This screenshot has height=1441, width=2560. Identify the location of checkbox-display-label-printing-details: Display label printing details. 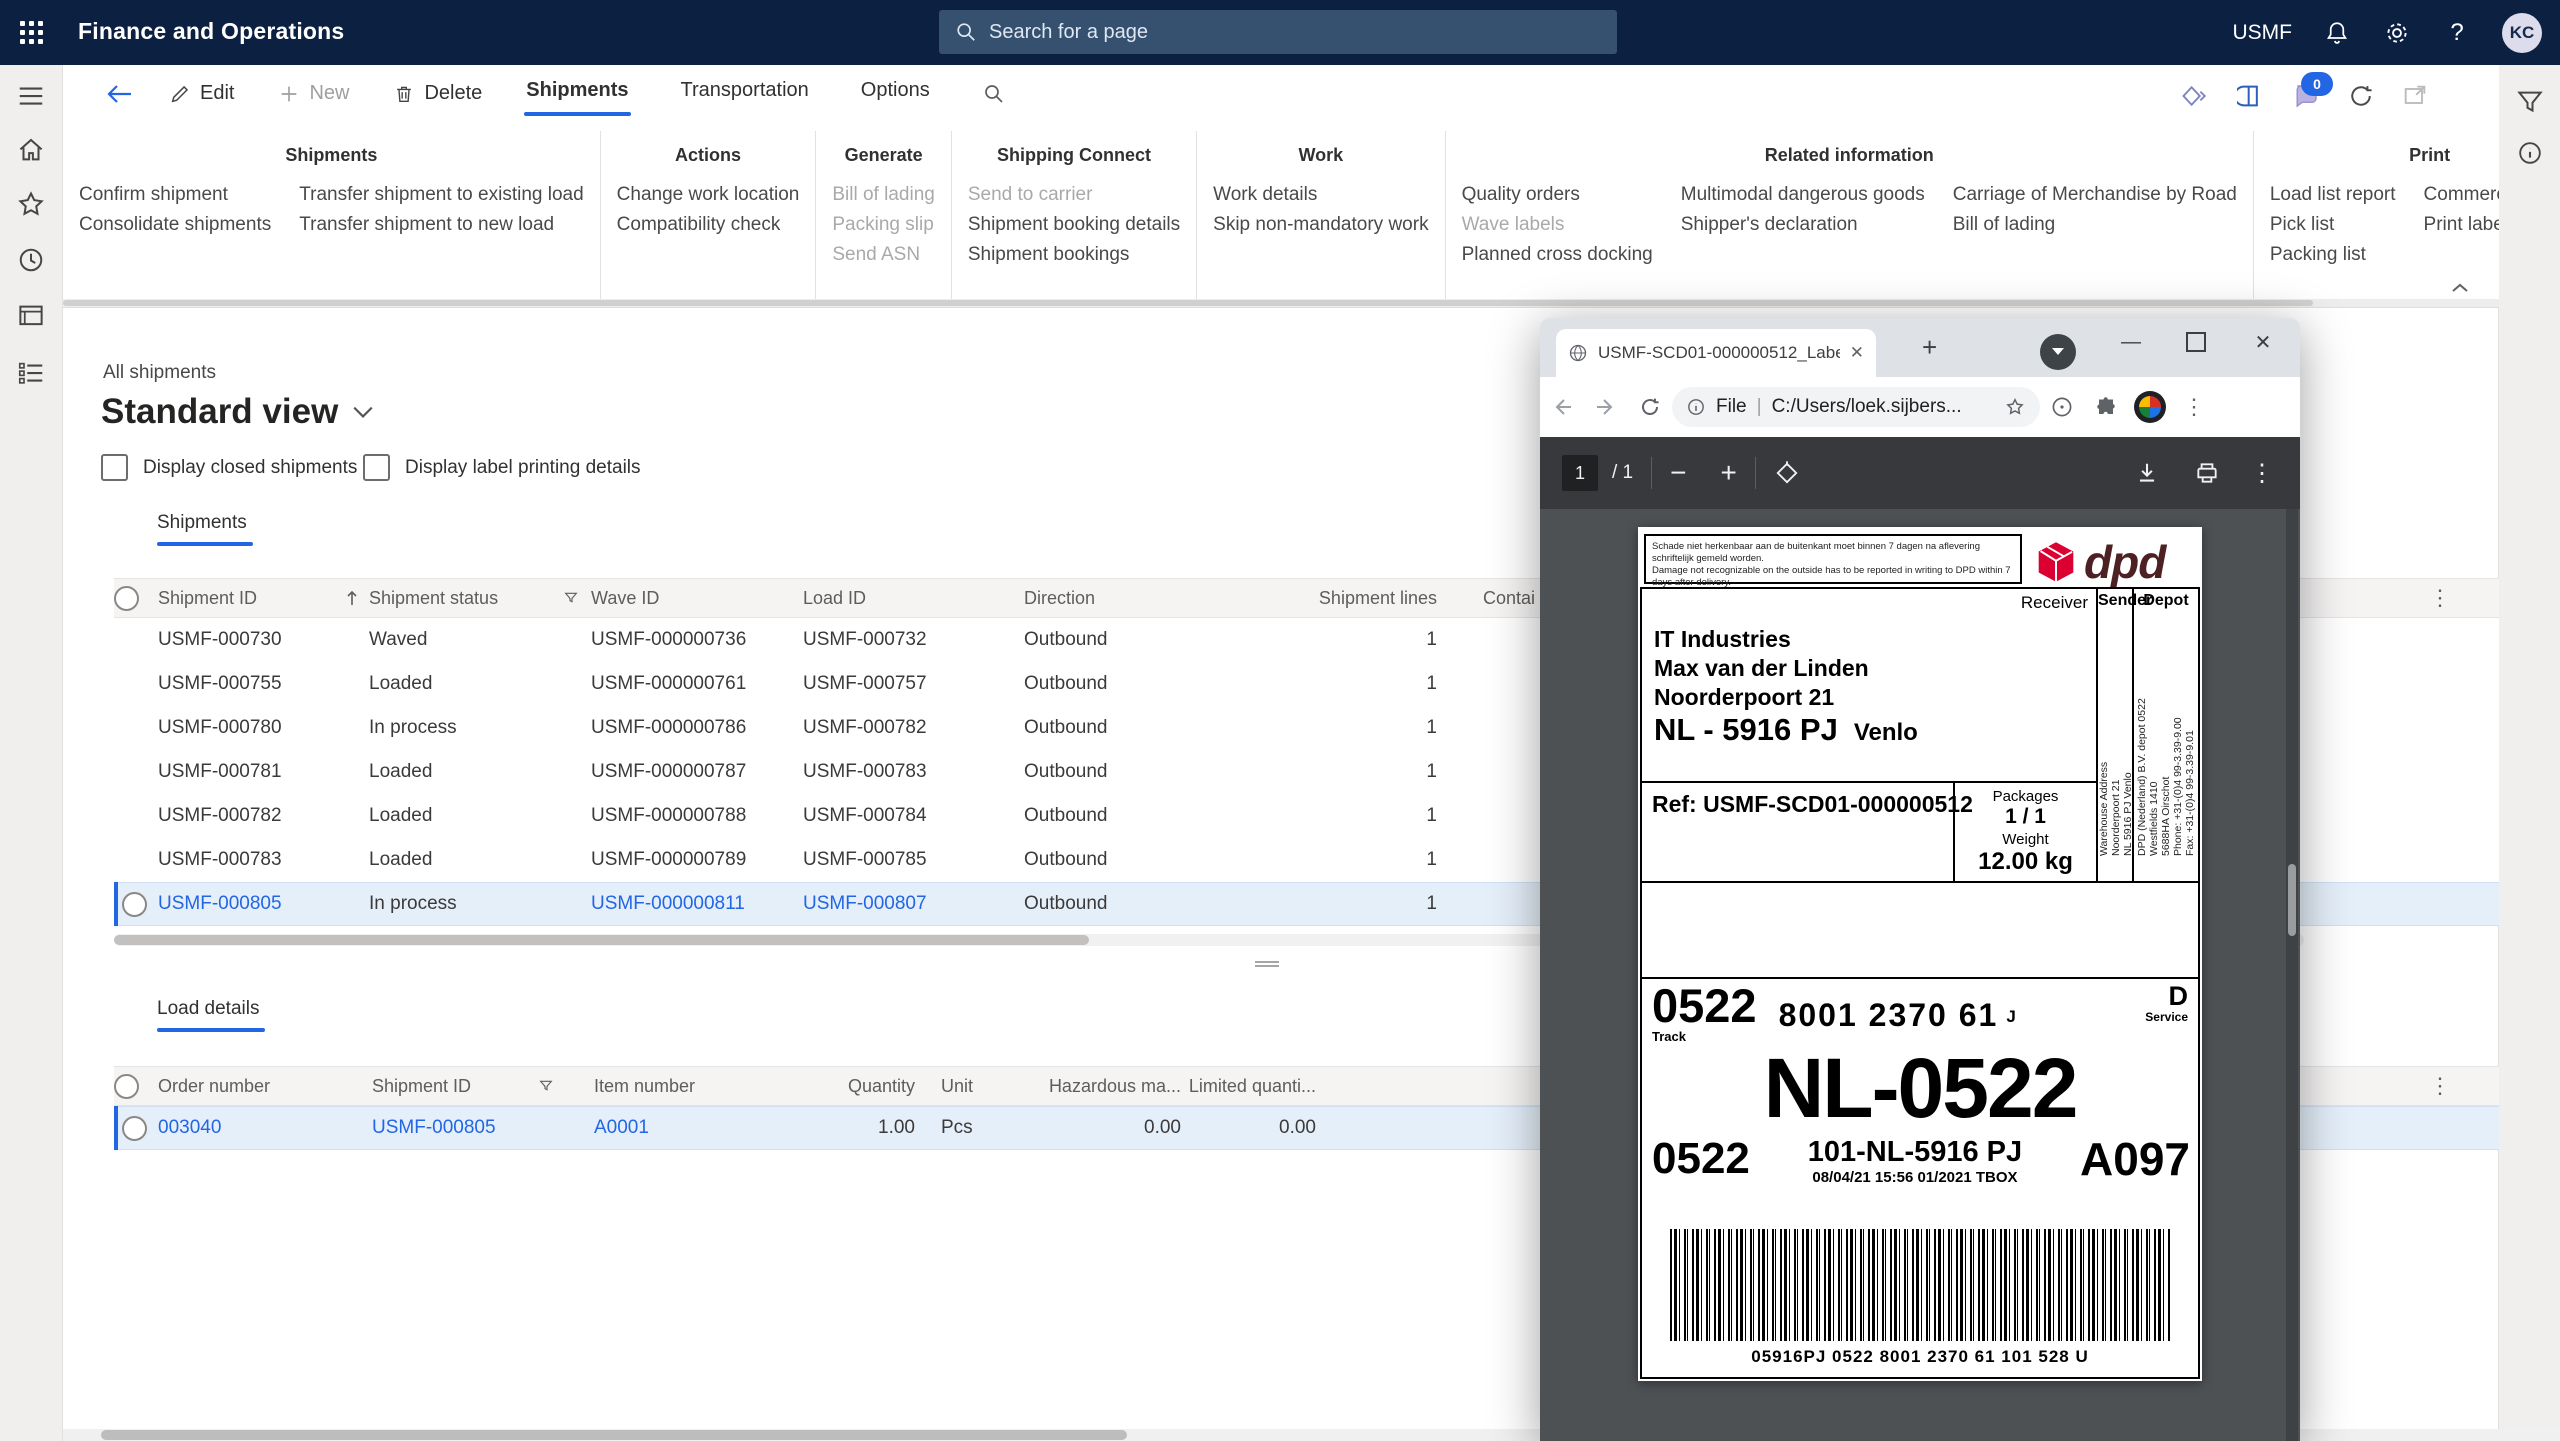
(502, 467).